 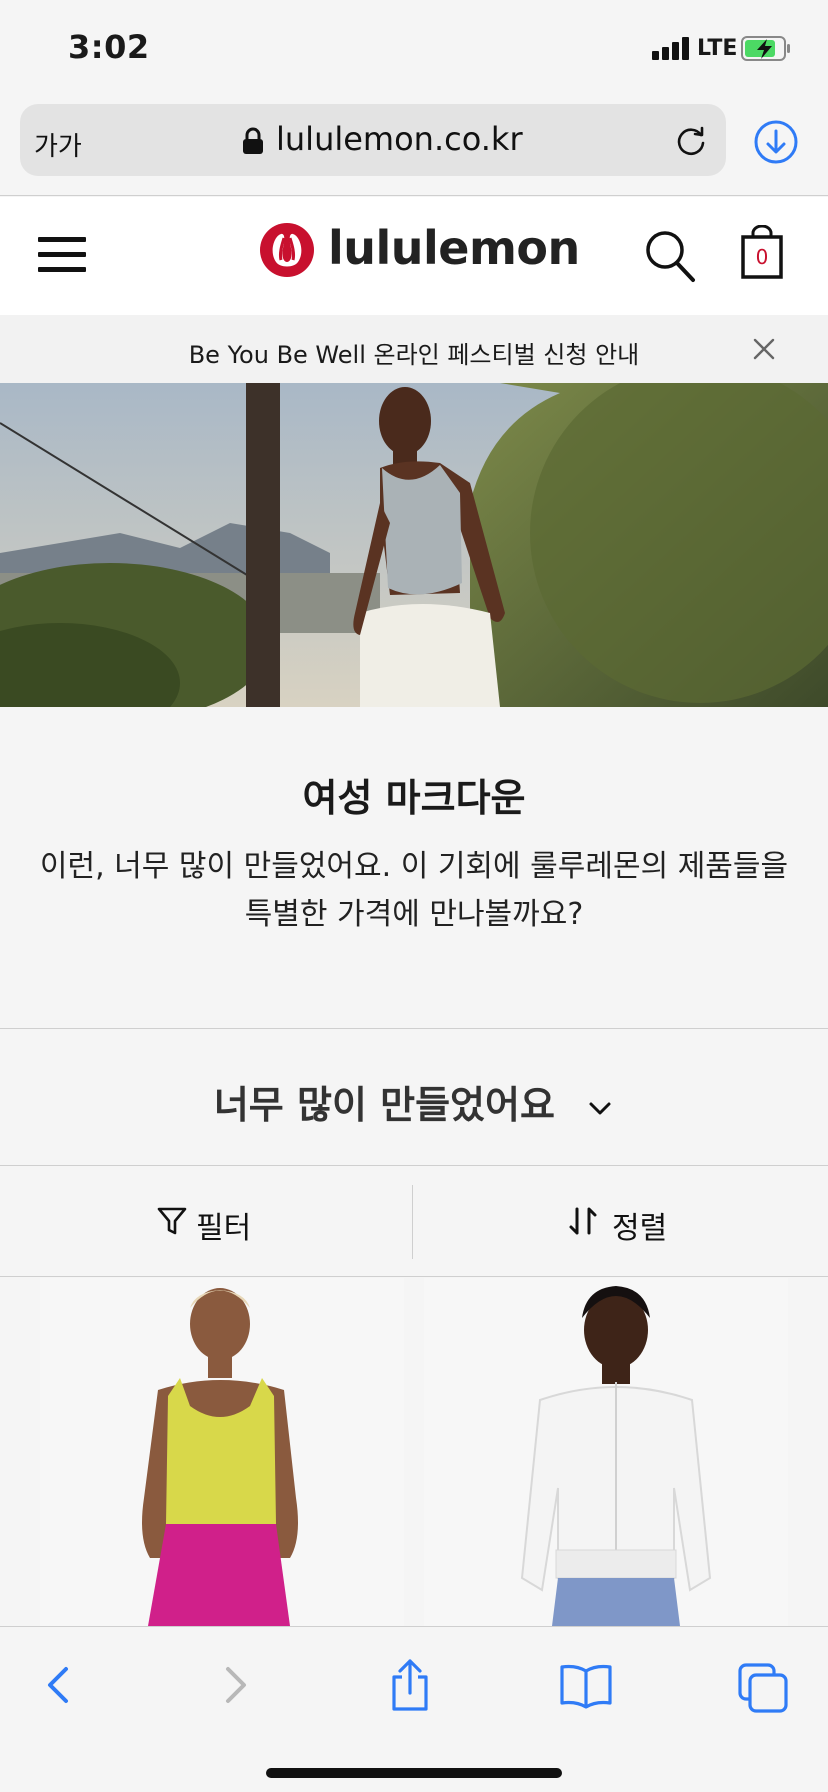 I want to click on network-type: LTE, so click(x=717, y=48).